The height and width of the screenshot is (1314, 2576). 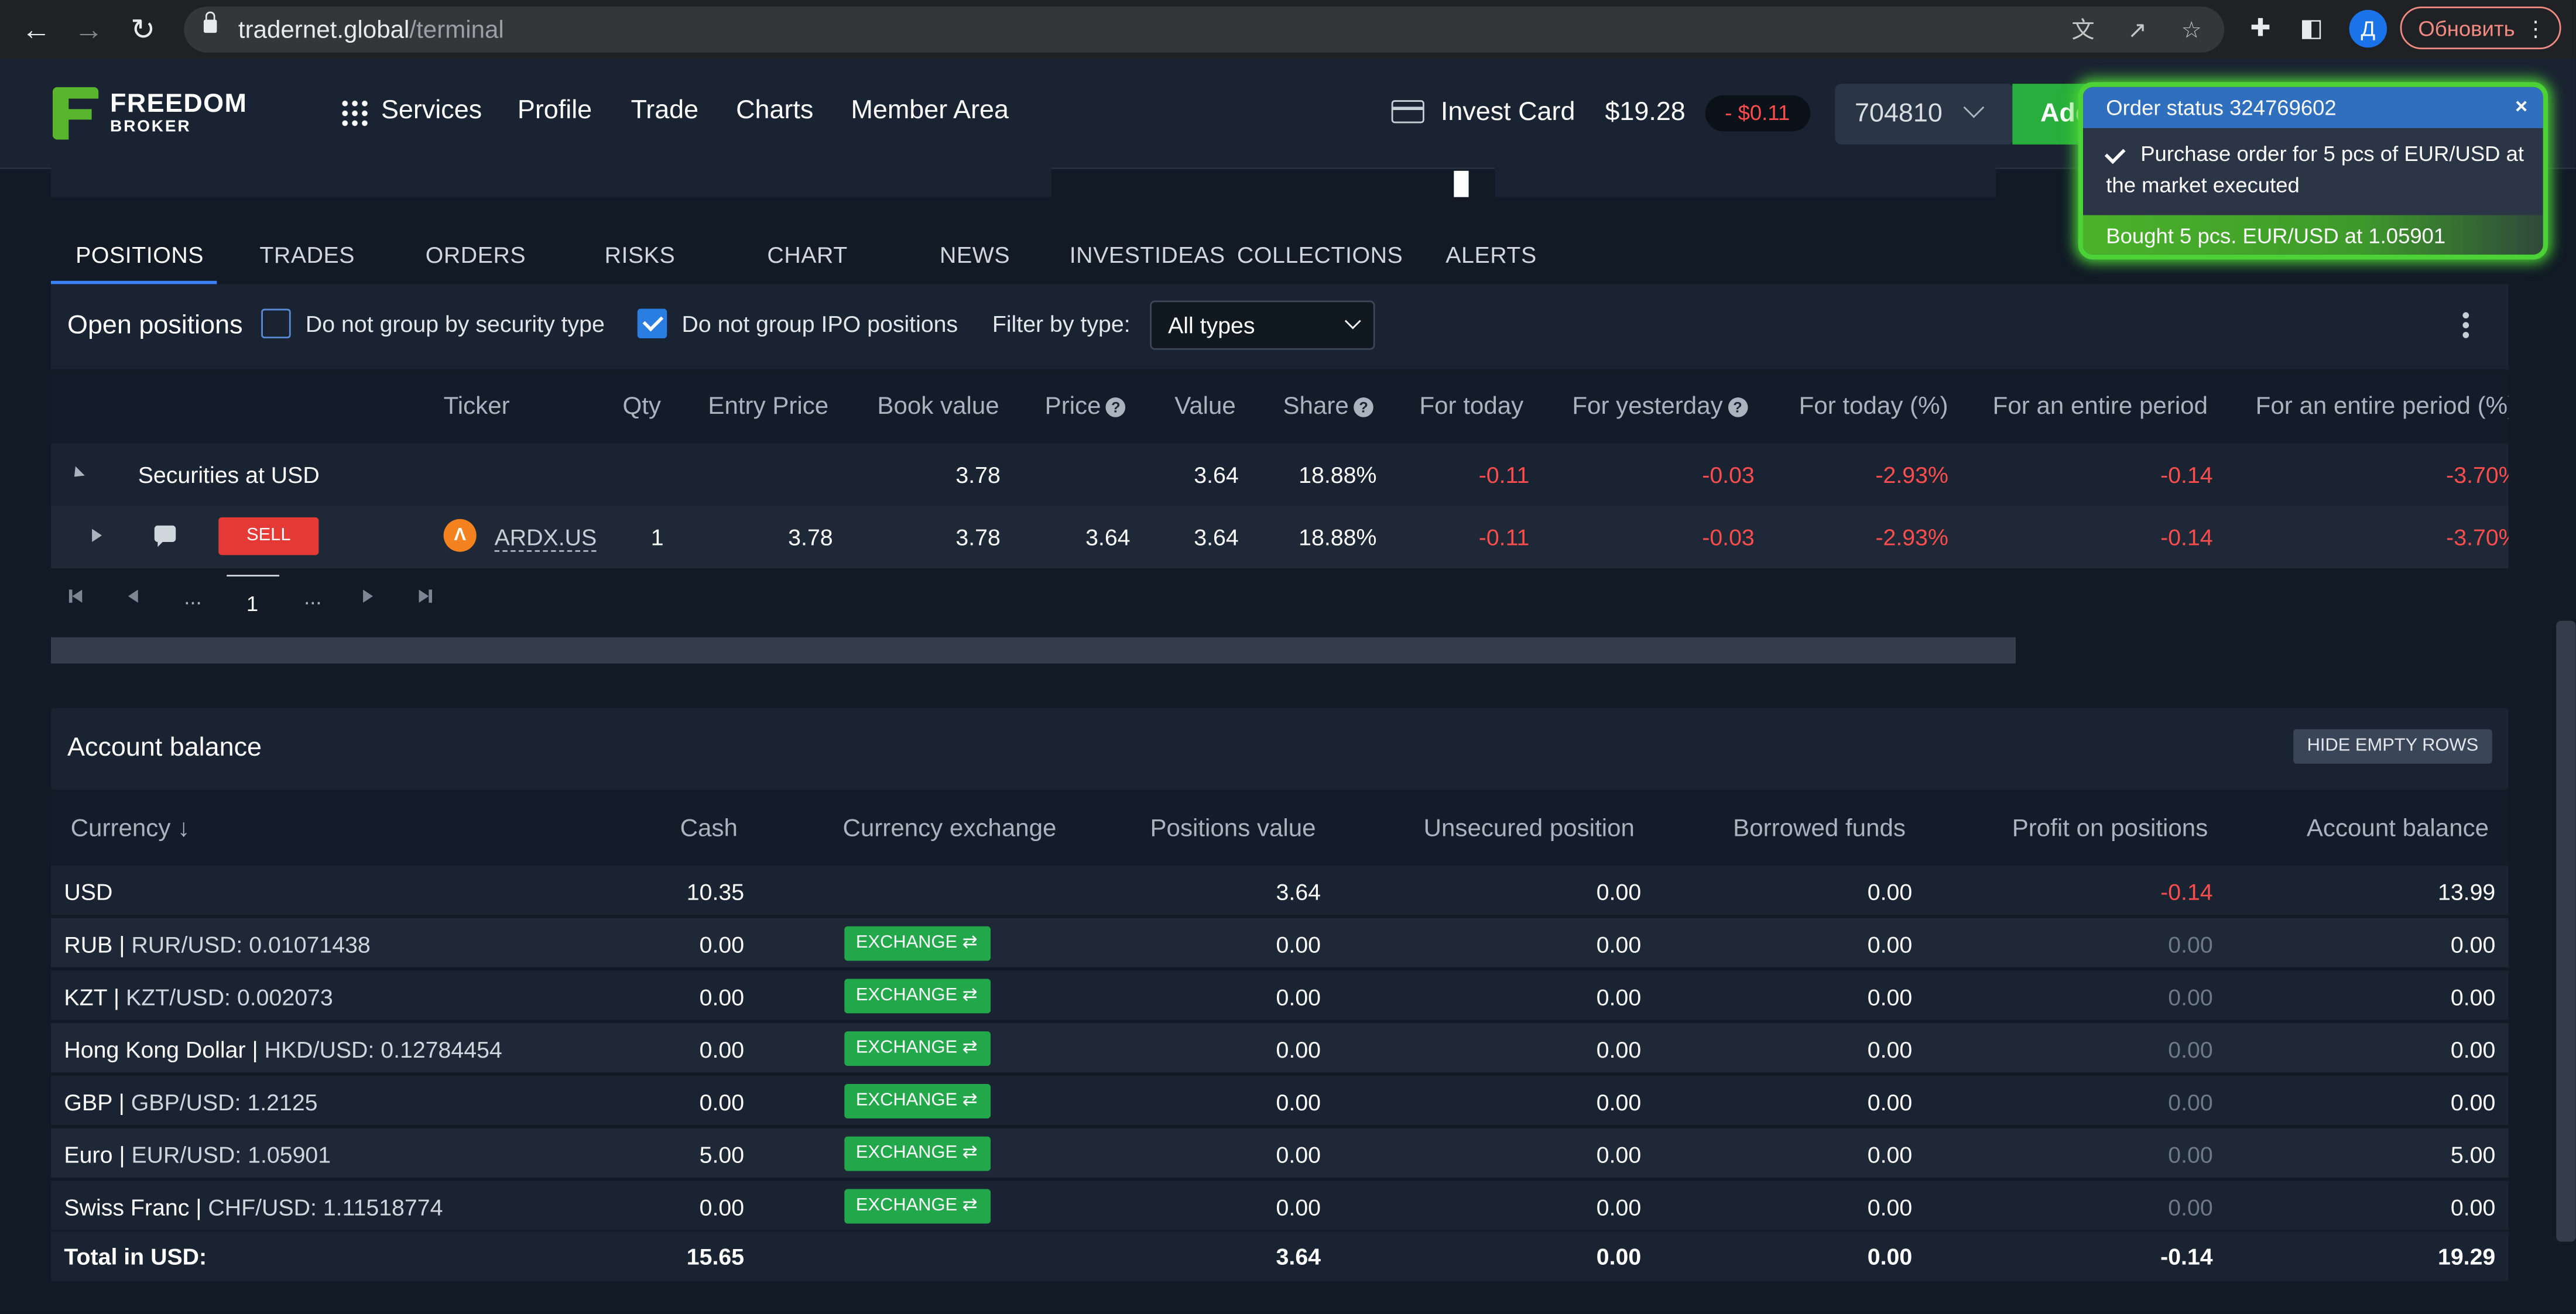 I want to click on group-value: 3.64, so click(x=1216, y=474).